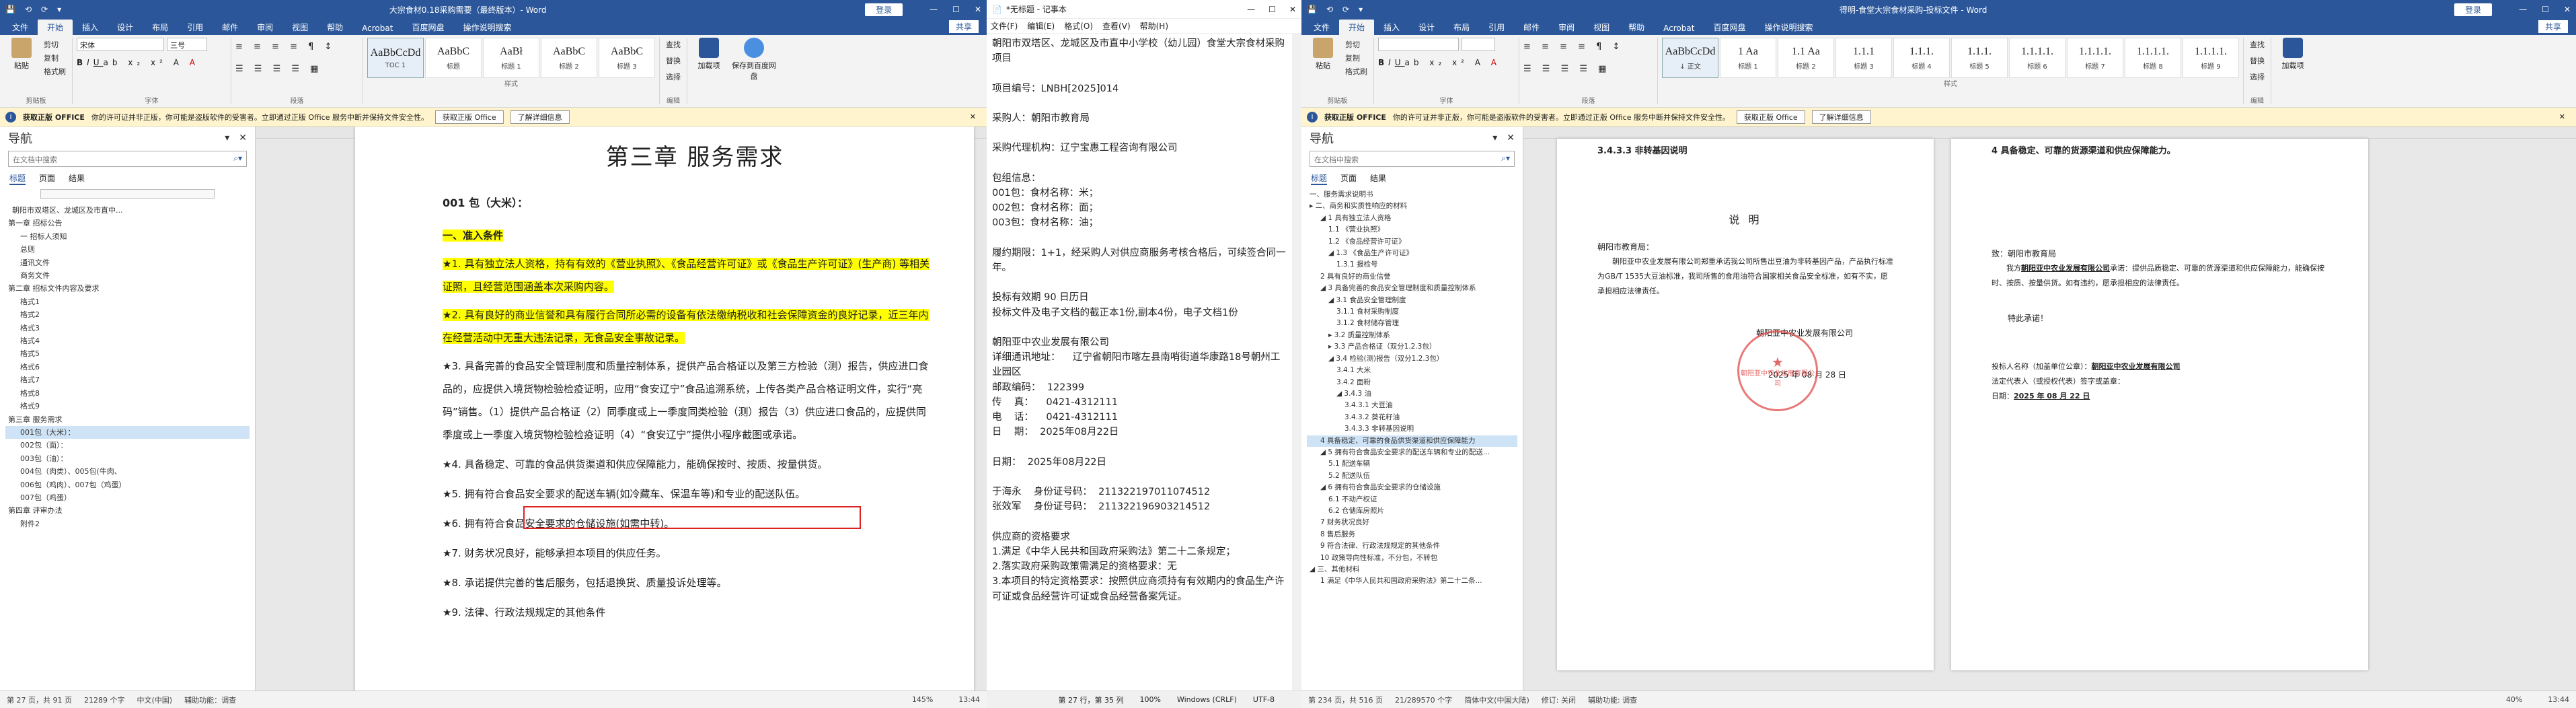 The width and height of the screenshot is (2576, 708). I want to click on menu-help: 帮助(H), so click(1154, 26).